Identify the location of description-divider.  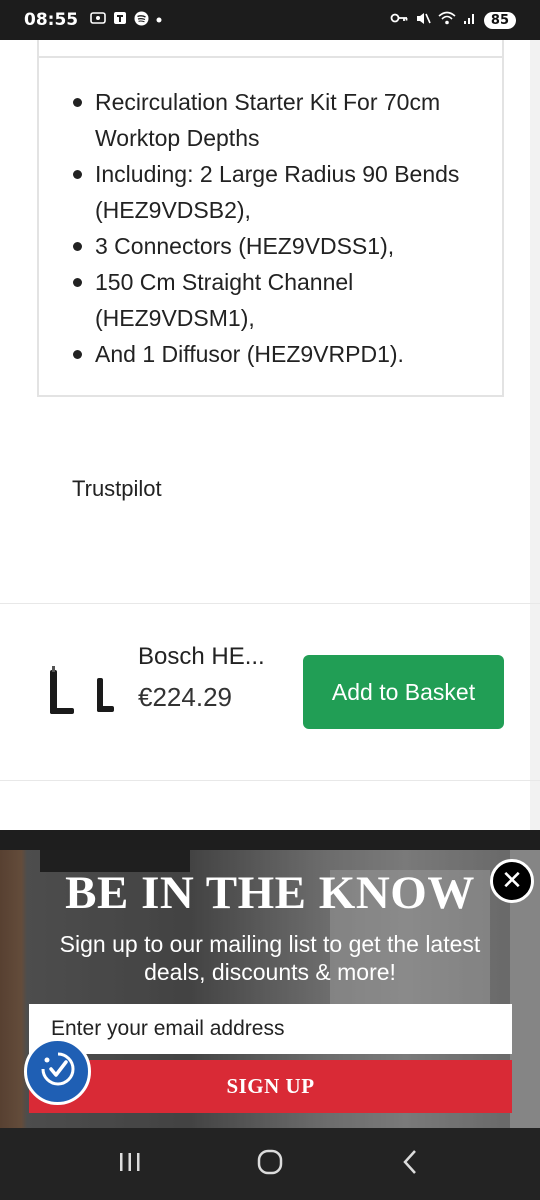
(270, 57).